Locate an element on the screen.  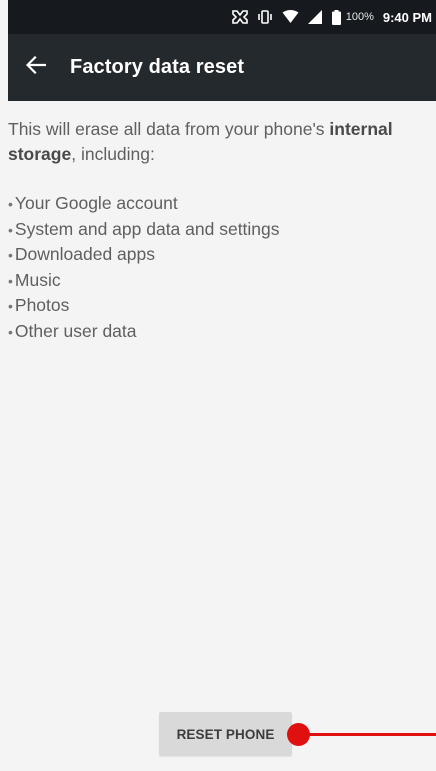
list-item: • Your Google account is located at coordinates (93, 203).